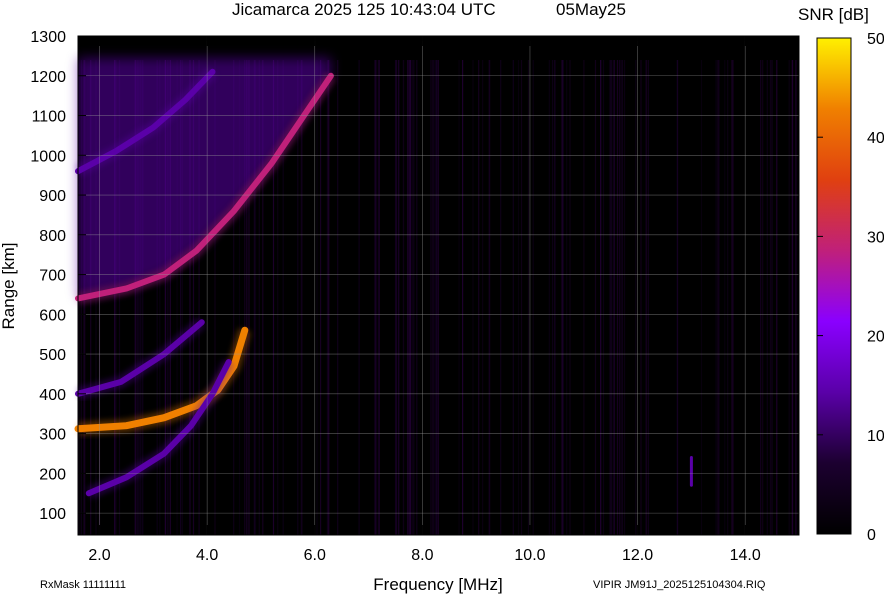 The width and height of the screenshot is (884, 595). What do you see at coordinates (52, 196) in the screenshot?
I see `y-tick-label: 900` at bounding box center [52, 196].